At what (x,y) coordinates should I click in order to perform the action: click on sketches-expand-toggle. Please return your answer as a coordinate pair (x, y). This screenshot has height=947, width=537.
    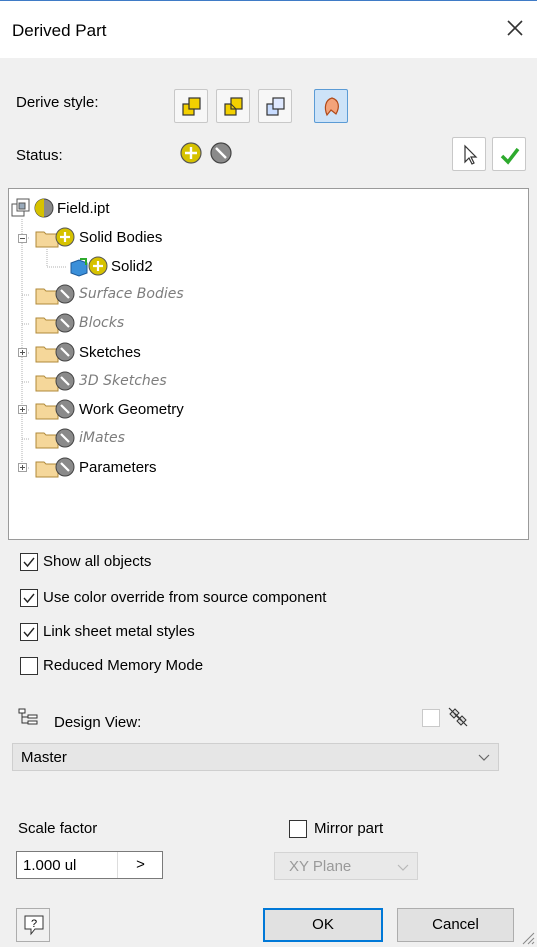
    Looking at the image, I should click on (22, 352).